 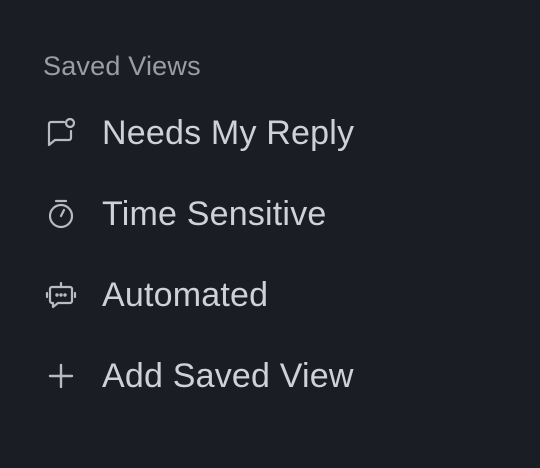 I want to click on saved-view-automated: Automated, so click(x=264, y=295).